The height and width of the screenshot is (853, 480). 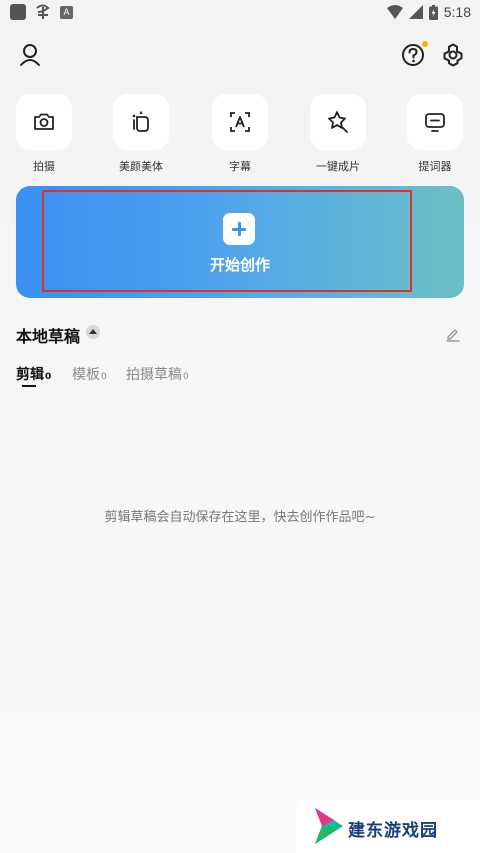 What do you see at coordinates (457, 12) in the screenshot?
I see `status-time: 5:18` at bounding box center [457, 12].